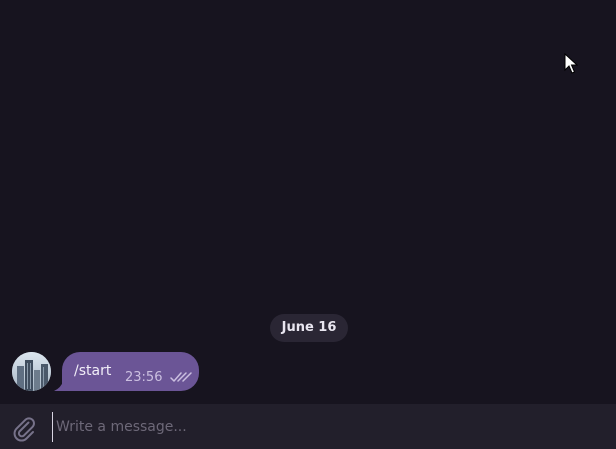  Describe the element at coordinates (93, 371) in the screenshot. I see `message-text: /start` at that location.